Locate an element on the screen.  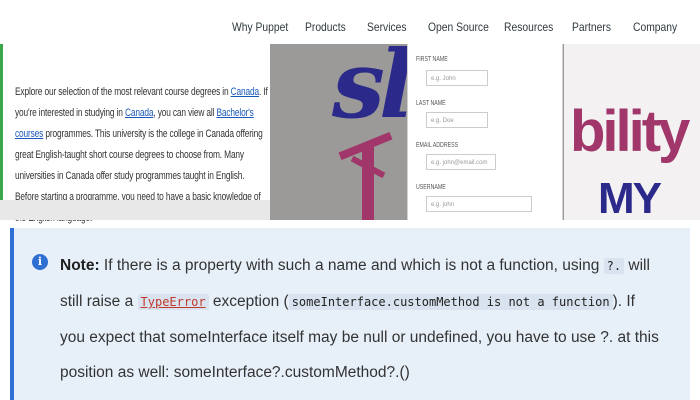
form-label-last-name: LAST NAME is located at coordinates (431, 103).